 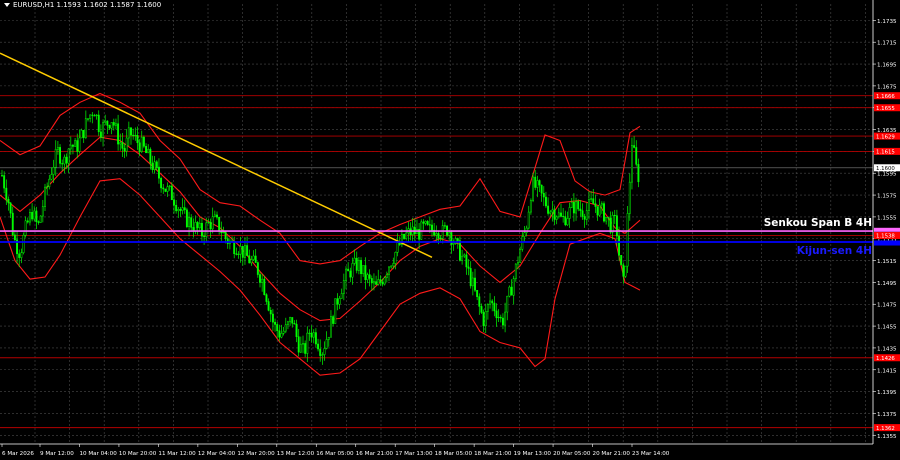 I want to click on y-tick-label: 1.1595, so click(x=887, y=175).